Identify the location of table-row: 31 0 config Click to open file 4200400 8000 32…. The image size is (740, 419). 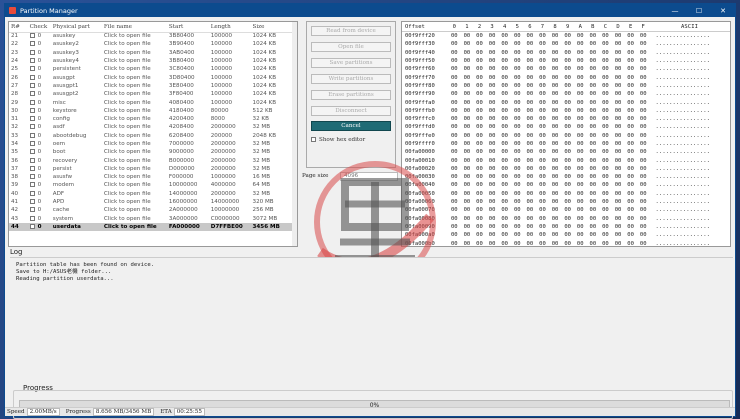
(153, 119).